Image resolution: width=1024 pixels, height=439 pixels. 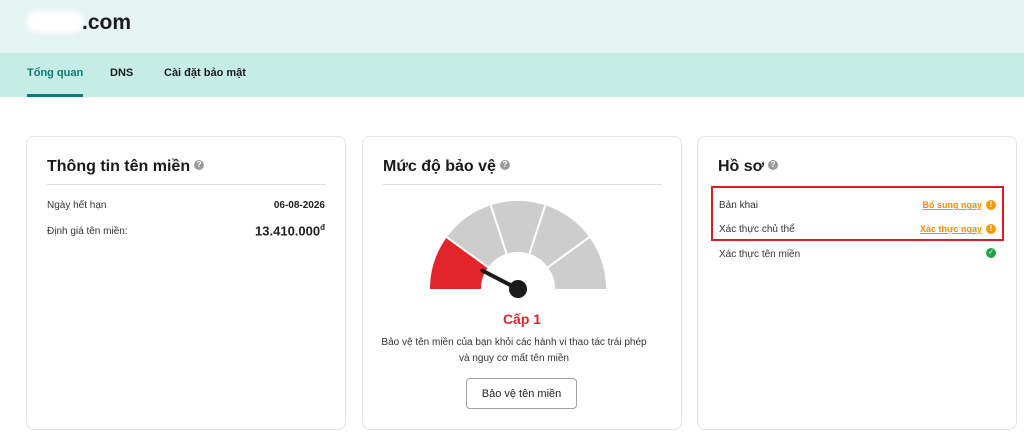 I want to click on gauge-needle-pivot, so click(x=518, y=289).